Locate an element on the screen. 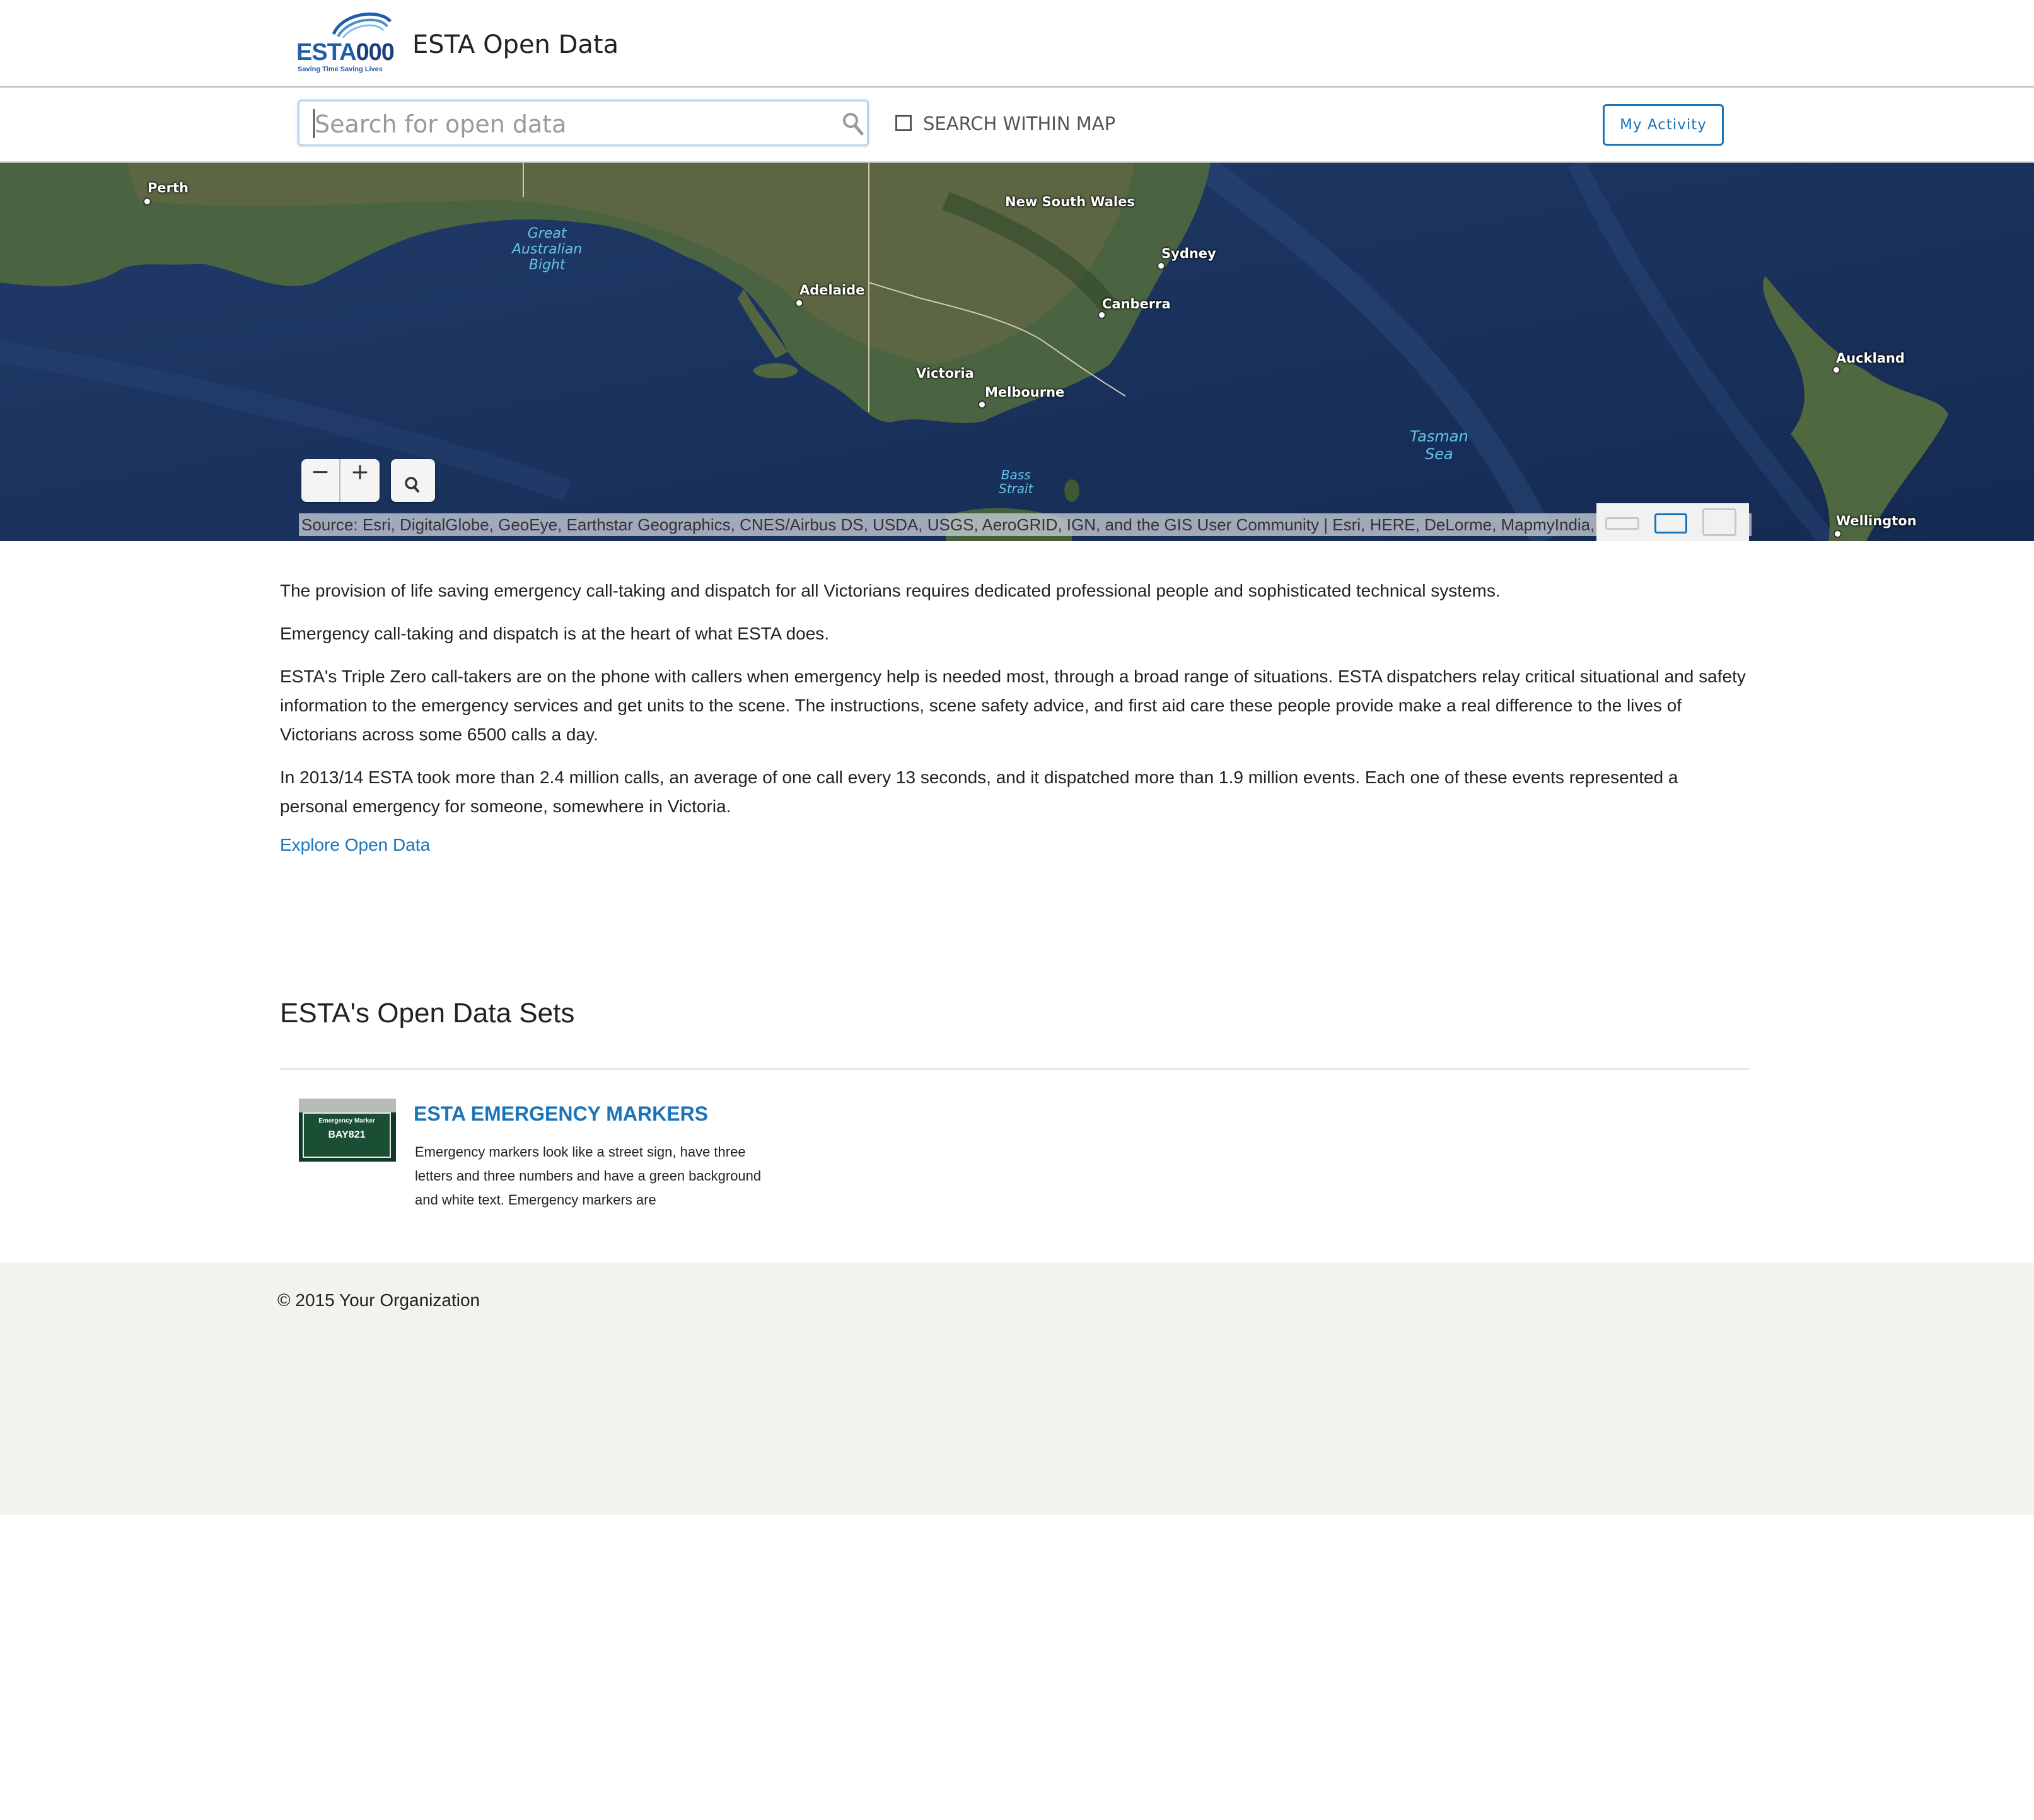  map-dot-perth is located at coordinates (147, 201).